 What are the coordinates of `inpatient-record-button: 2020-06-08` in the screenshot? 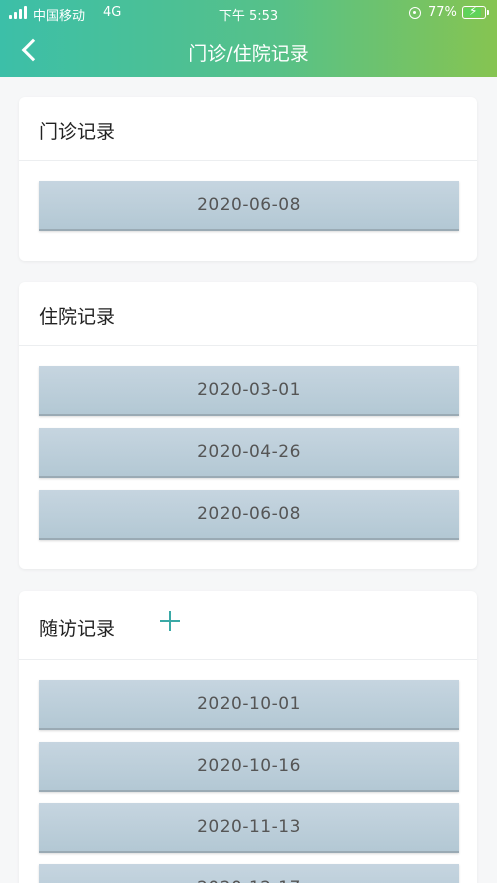 It's located at (249, 515).